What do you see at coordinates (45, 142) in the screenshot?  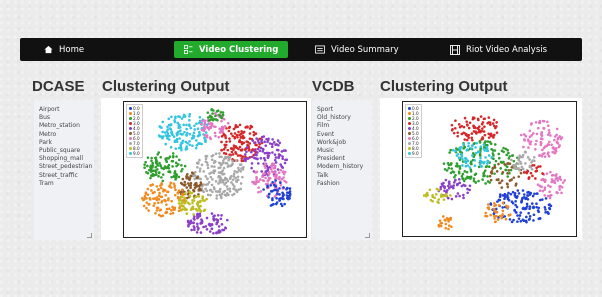 I see `list-item: Park` at bounding box center [45, 142].